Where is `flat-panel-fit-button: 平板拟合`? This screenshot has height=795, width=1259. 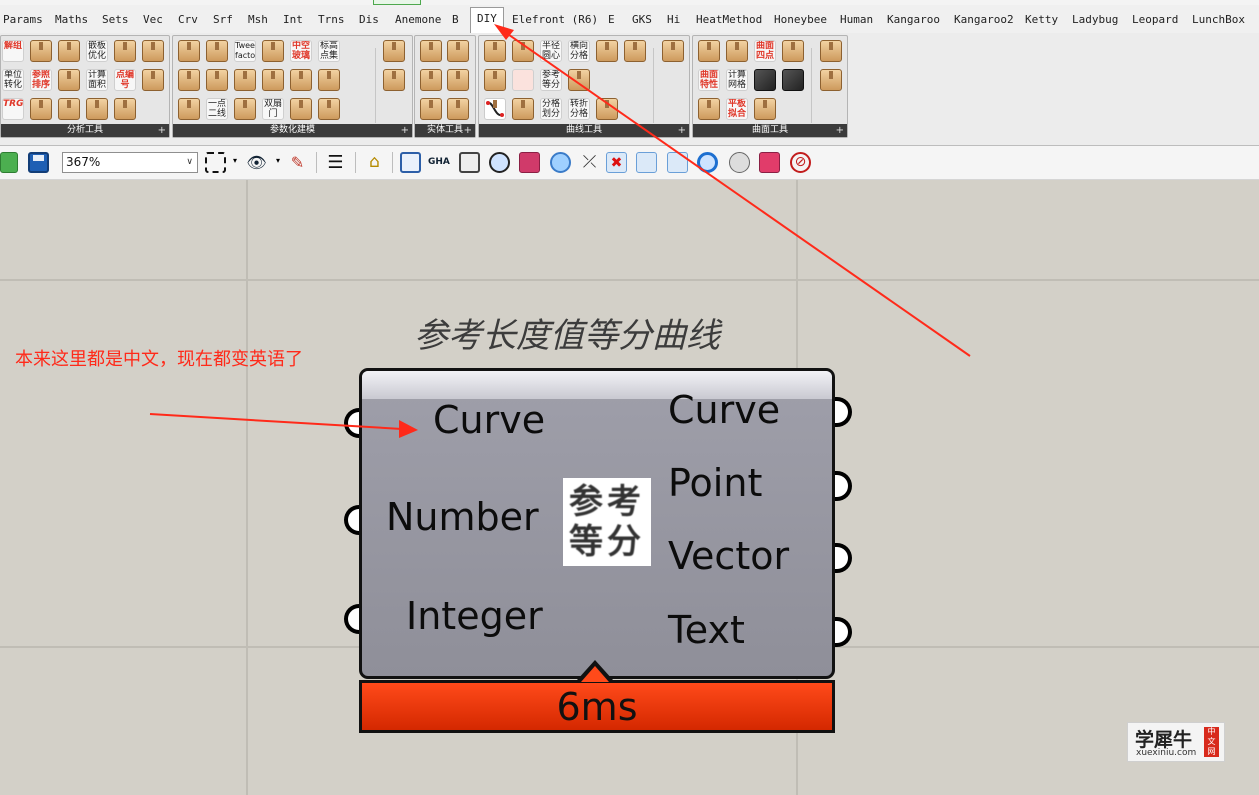 flat-panel-fit-button: 平板拟合 is located at coordinates (737, 109).